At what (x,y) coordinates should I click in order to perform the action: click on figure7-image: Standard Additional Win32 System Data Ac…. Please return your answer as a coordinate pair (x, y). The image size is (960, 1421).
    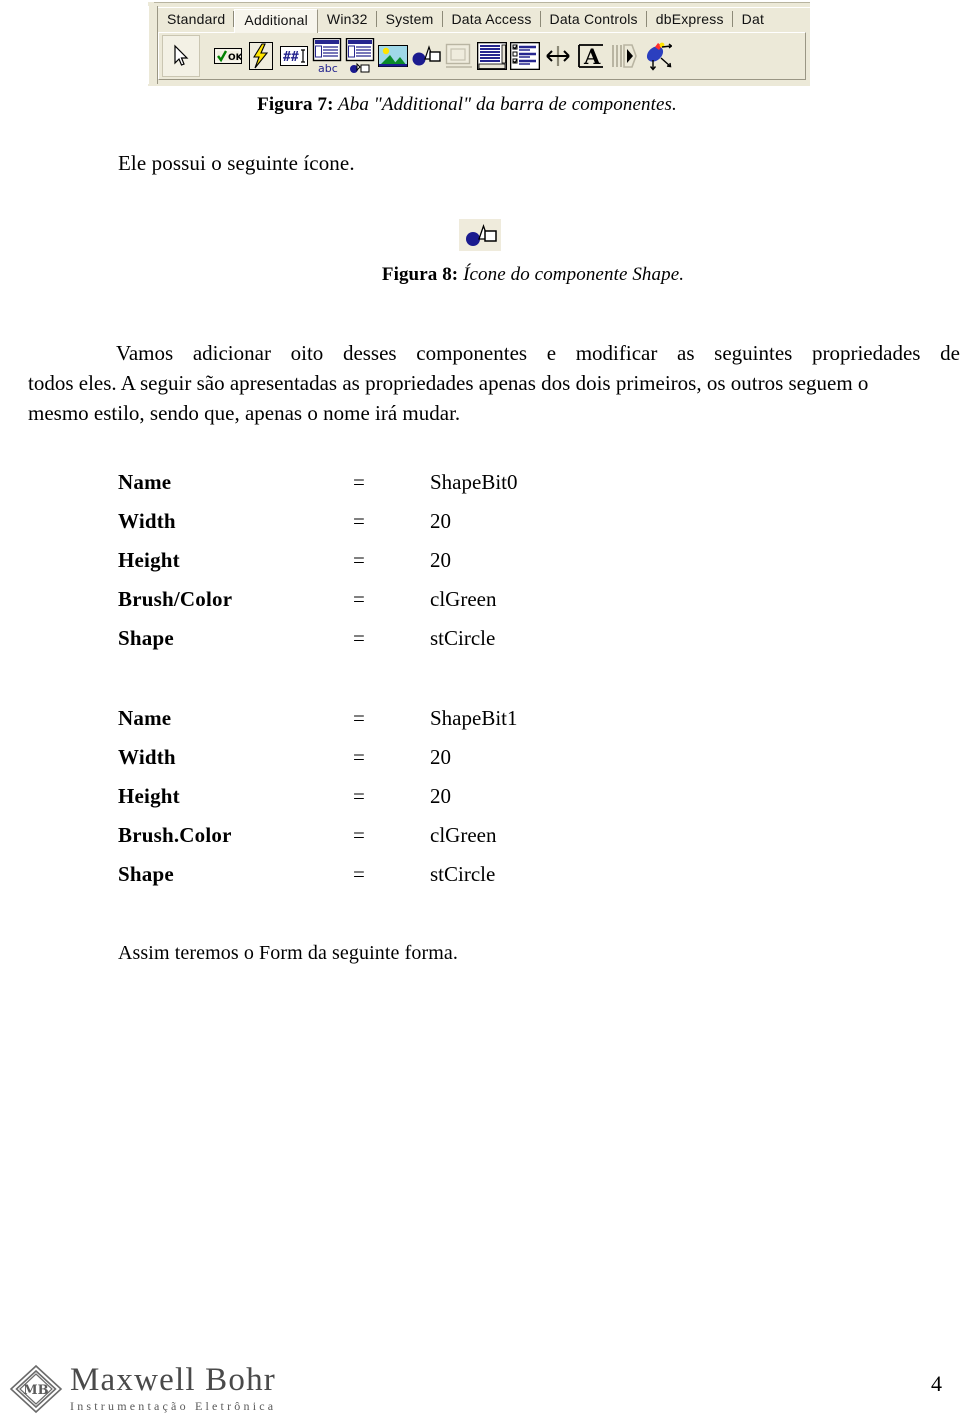
    Looking at the image, I should click on (479, 44).